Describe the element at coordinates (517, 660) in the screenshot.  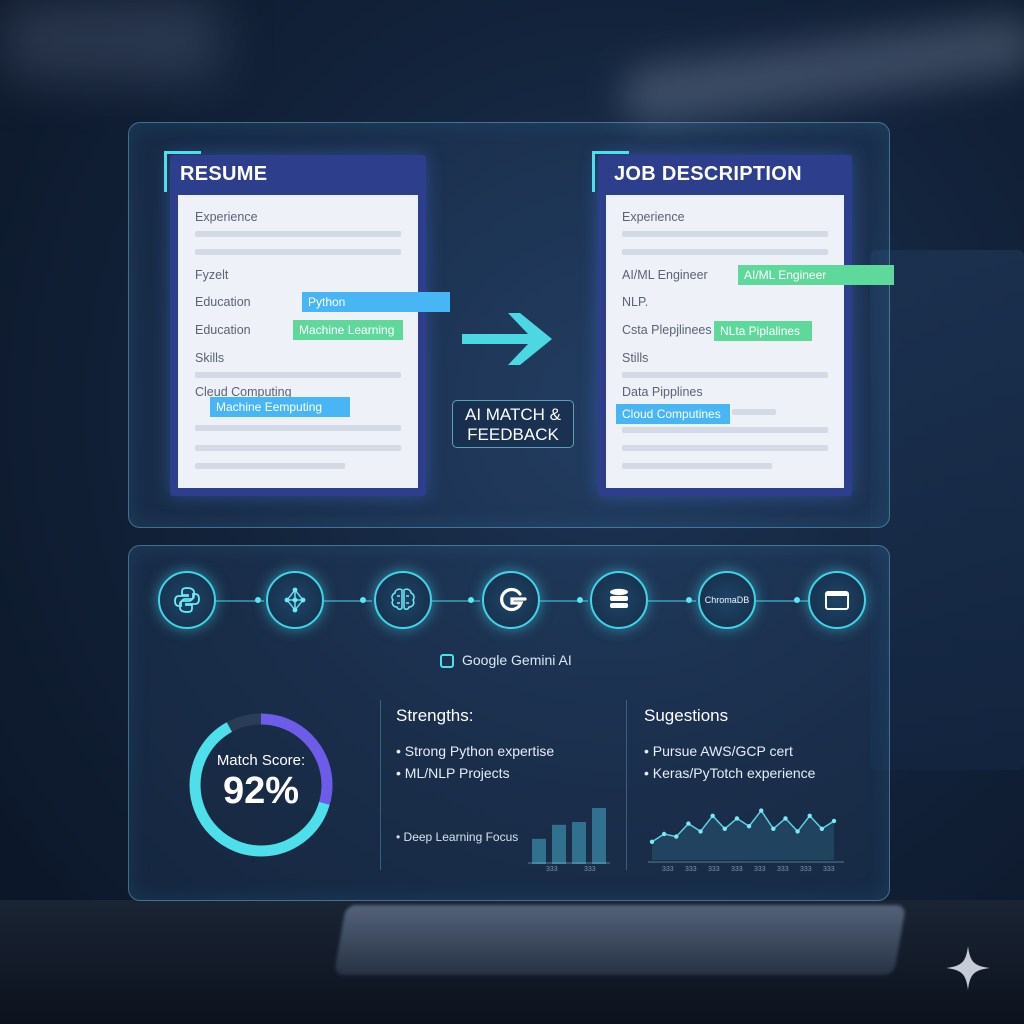
I see `gemini-label-text: Google Gemini AI` at that location.